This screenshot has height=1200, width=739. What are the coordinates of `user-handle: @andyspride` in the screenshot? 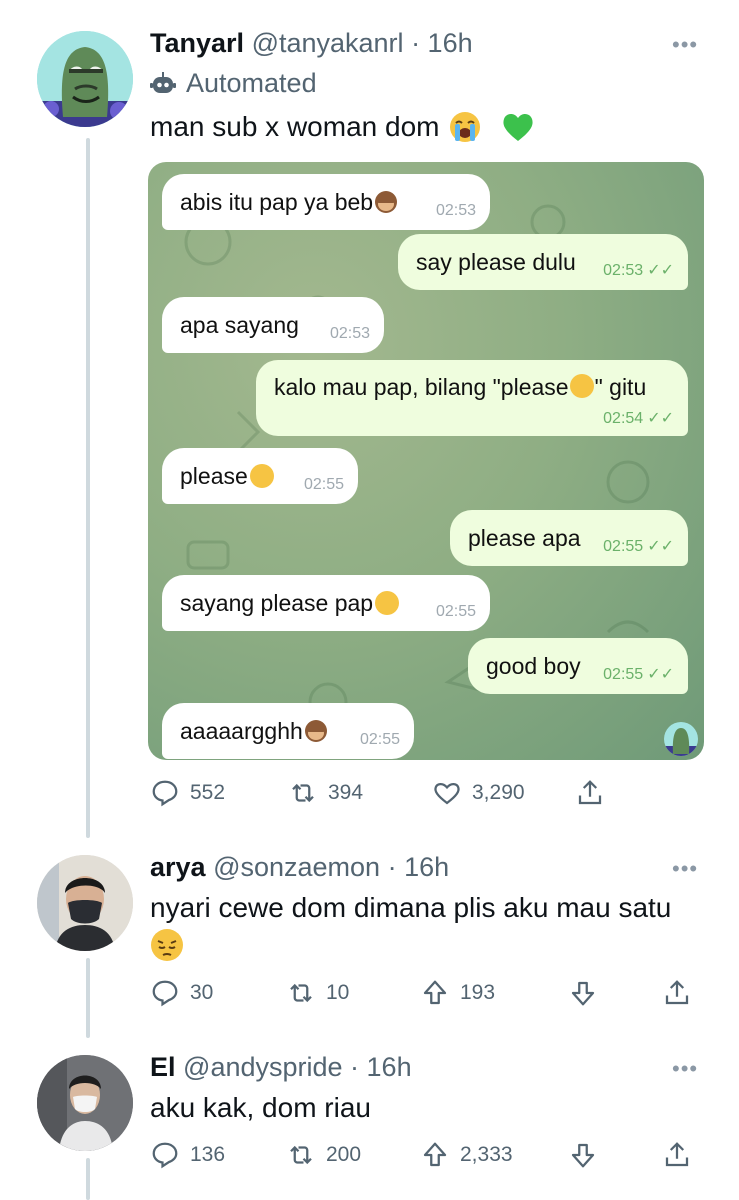 It's located at (263, 1067).